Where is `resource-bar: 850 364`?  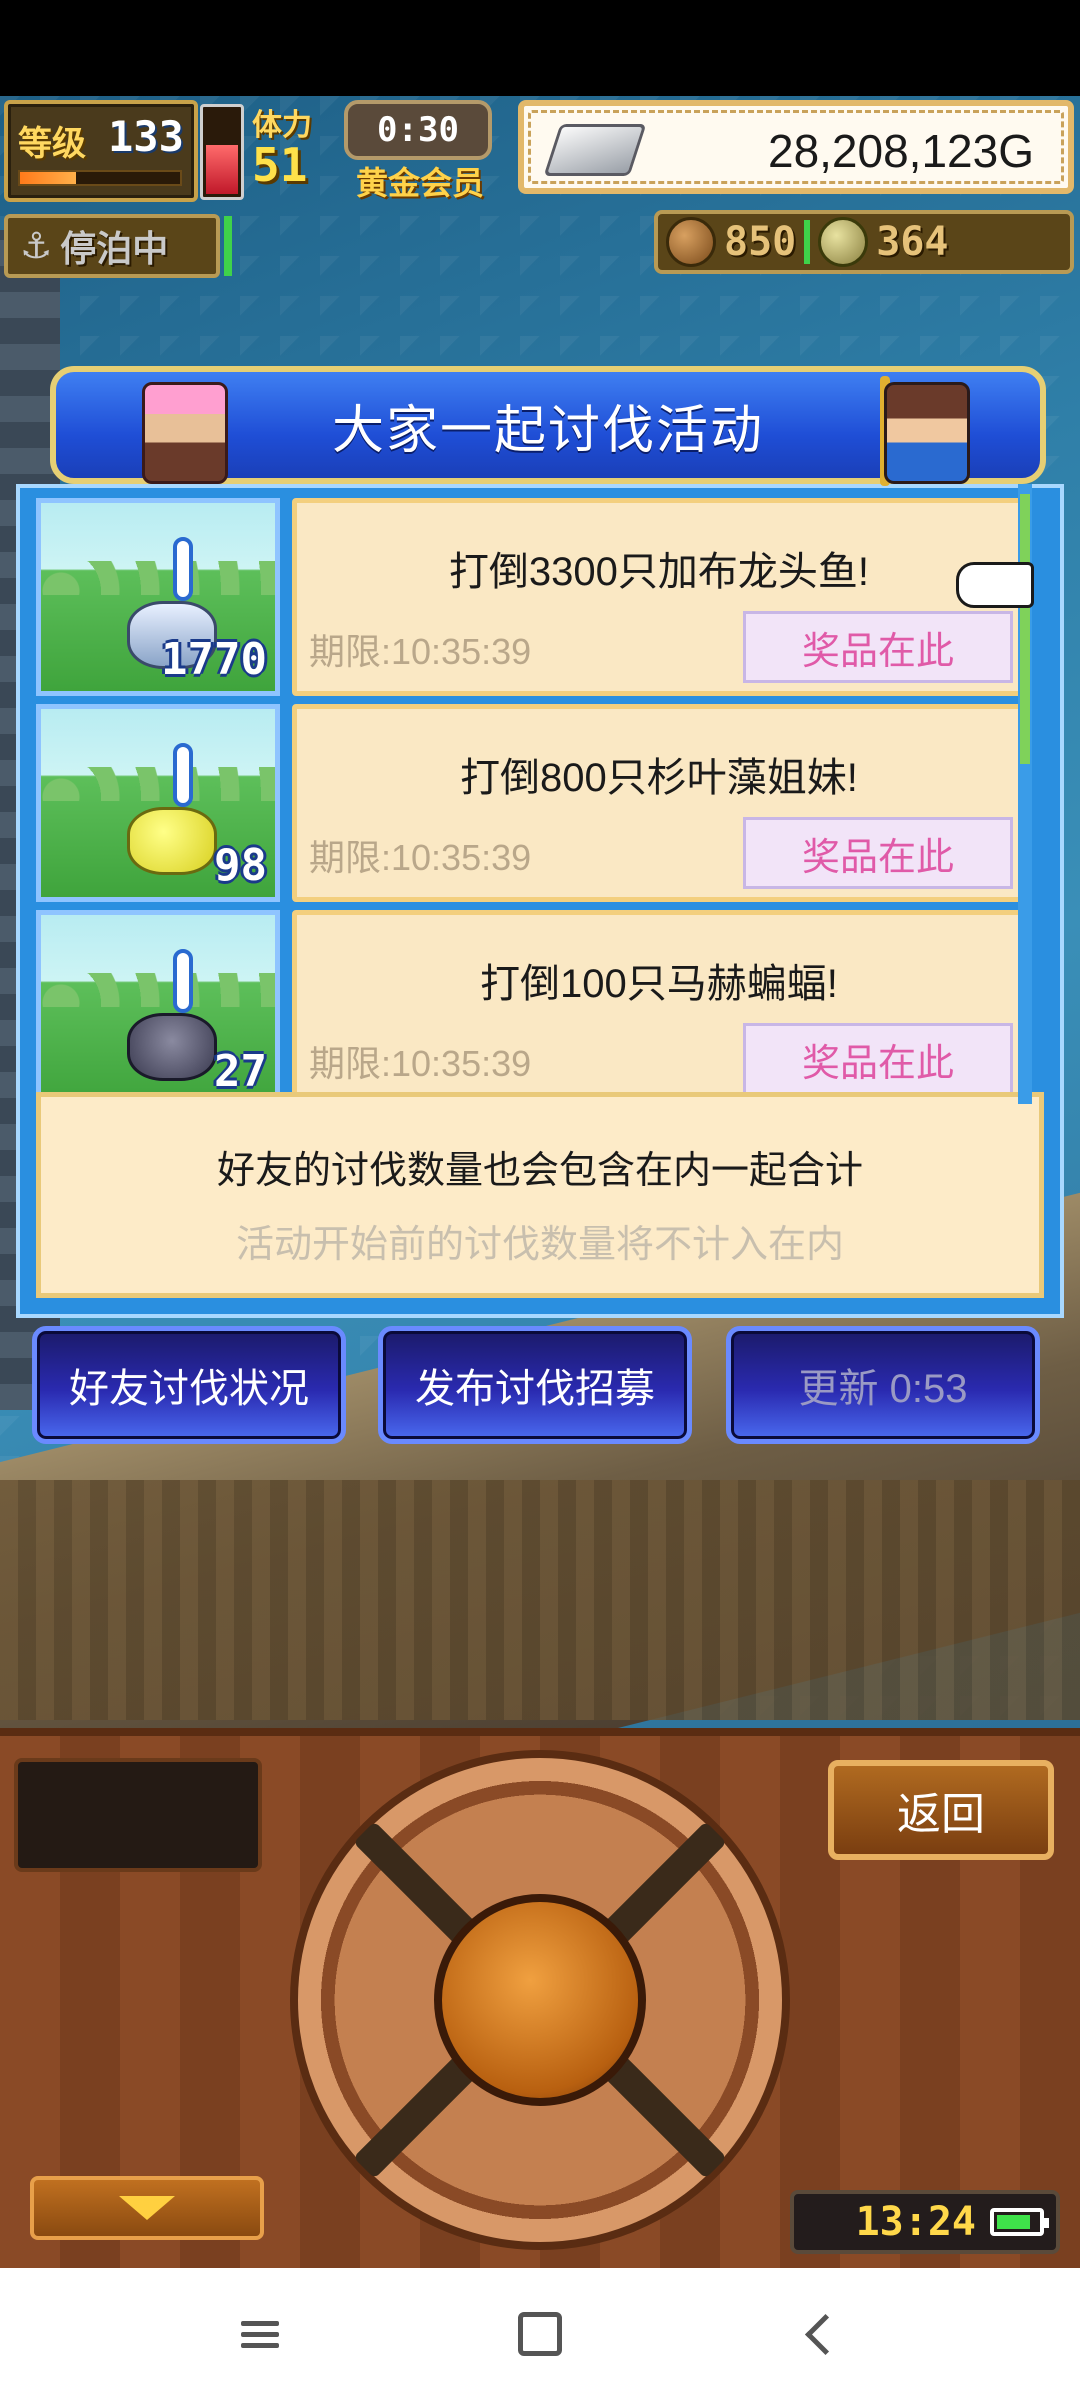 resource-bar: 850 364 is located at coordinates (864, 242).